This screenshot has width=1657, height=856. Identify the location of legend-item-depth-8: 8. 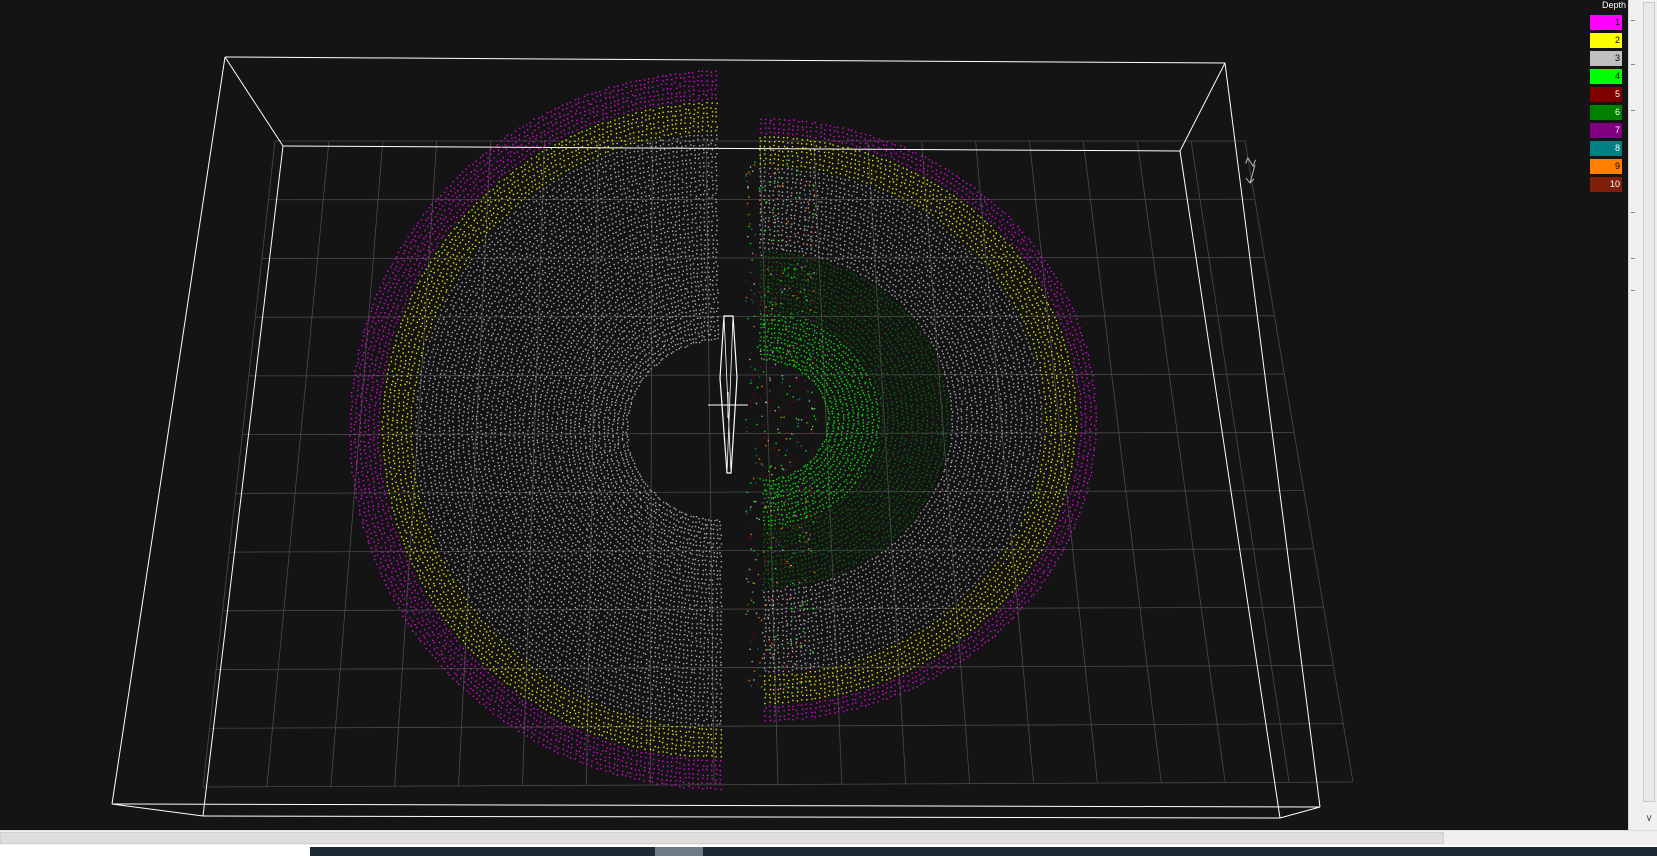
(1606, 148).